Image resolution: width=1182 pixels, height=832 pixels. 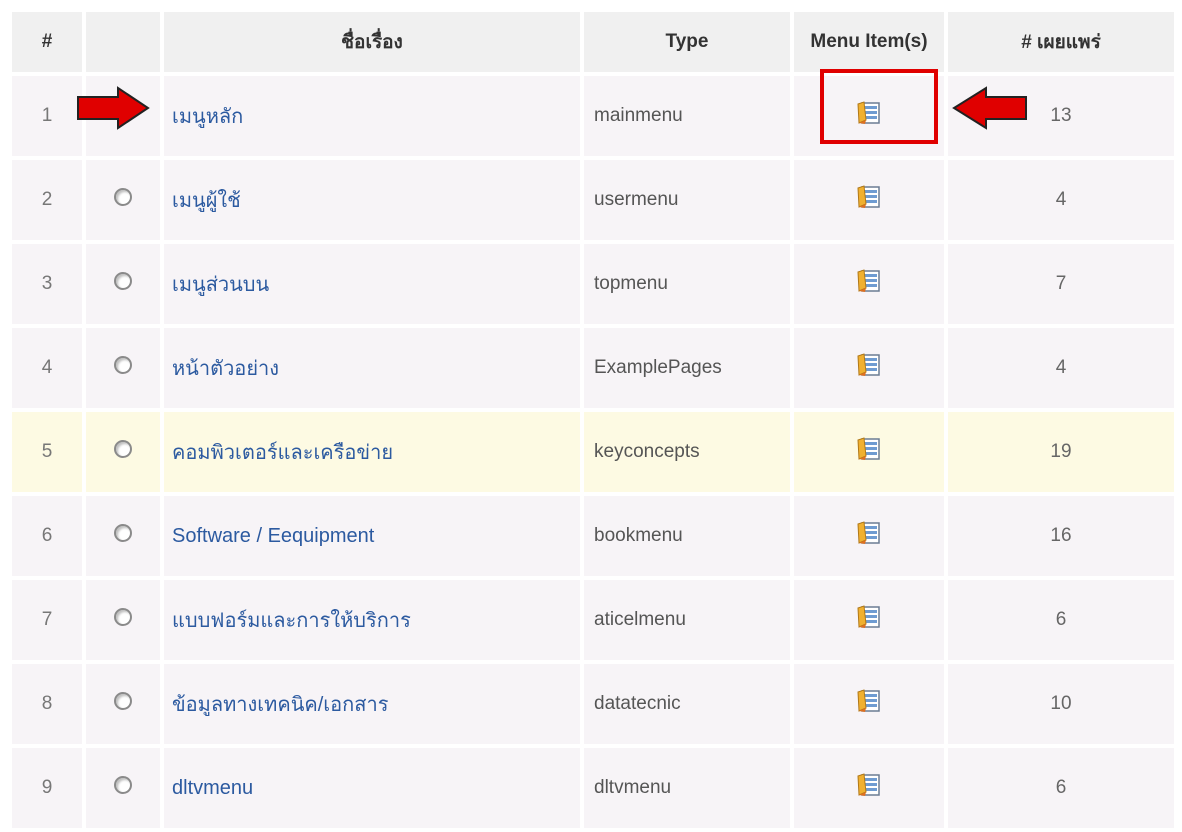 I want to click on header-menu-items: Menu Item(s), so click(x=869, y=42).